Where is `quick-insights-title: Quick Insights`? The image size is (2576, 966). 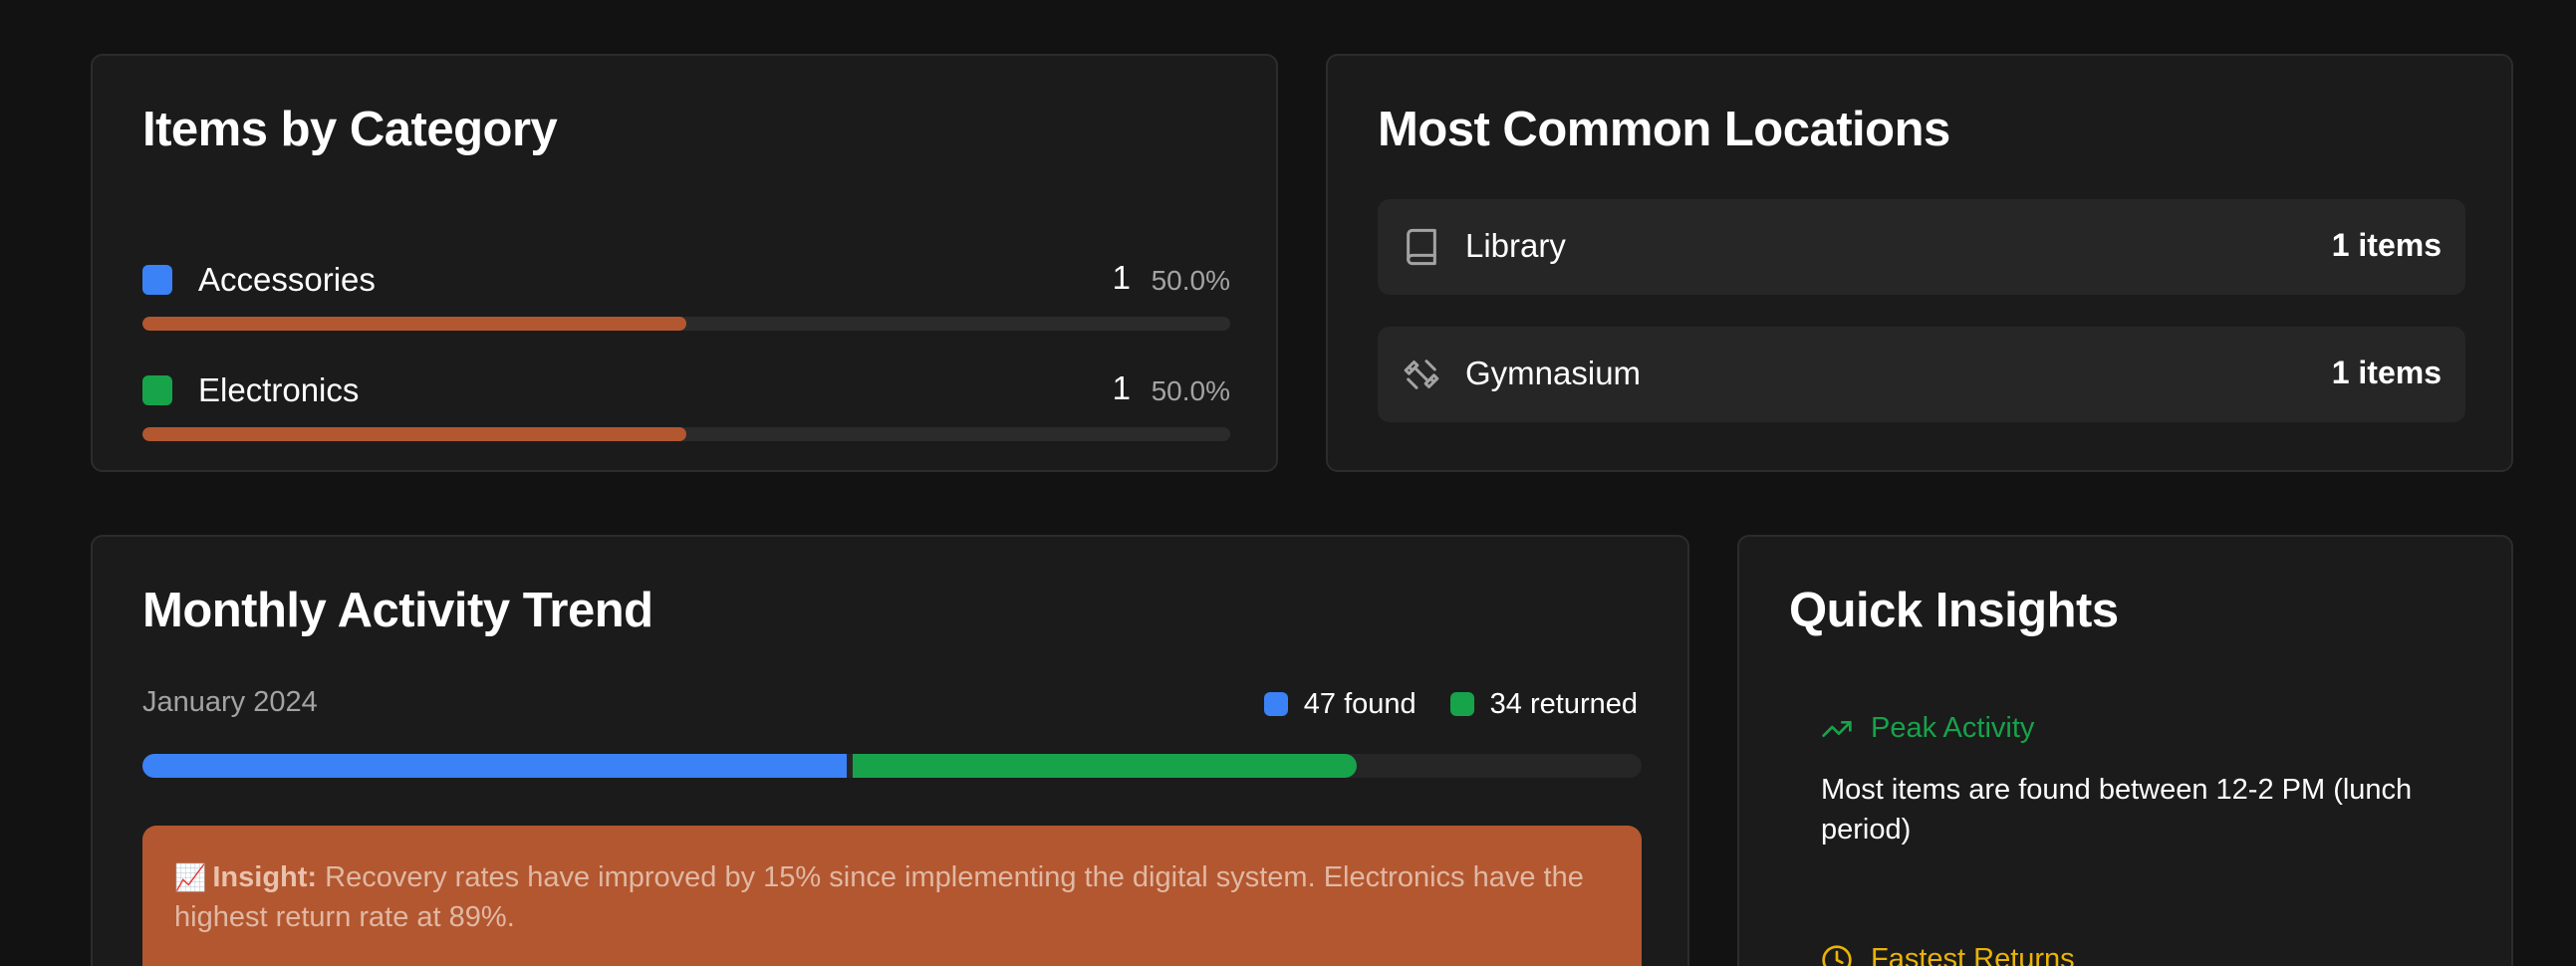
quick-insights-title: Quick Insights is located at coordinates (1954, 610).